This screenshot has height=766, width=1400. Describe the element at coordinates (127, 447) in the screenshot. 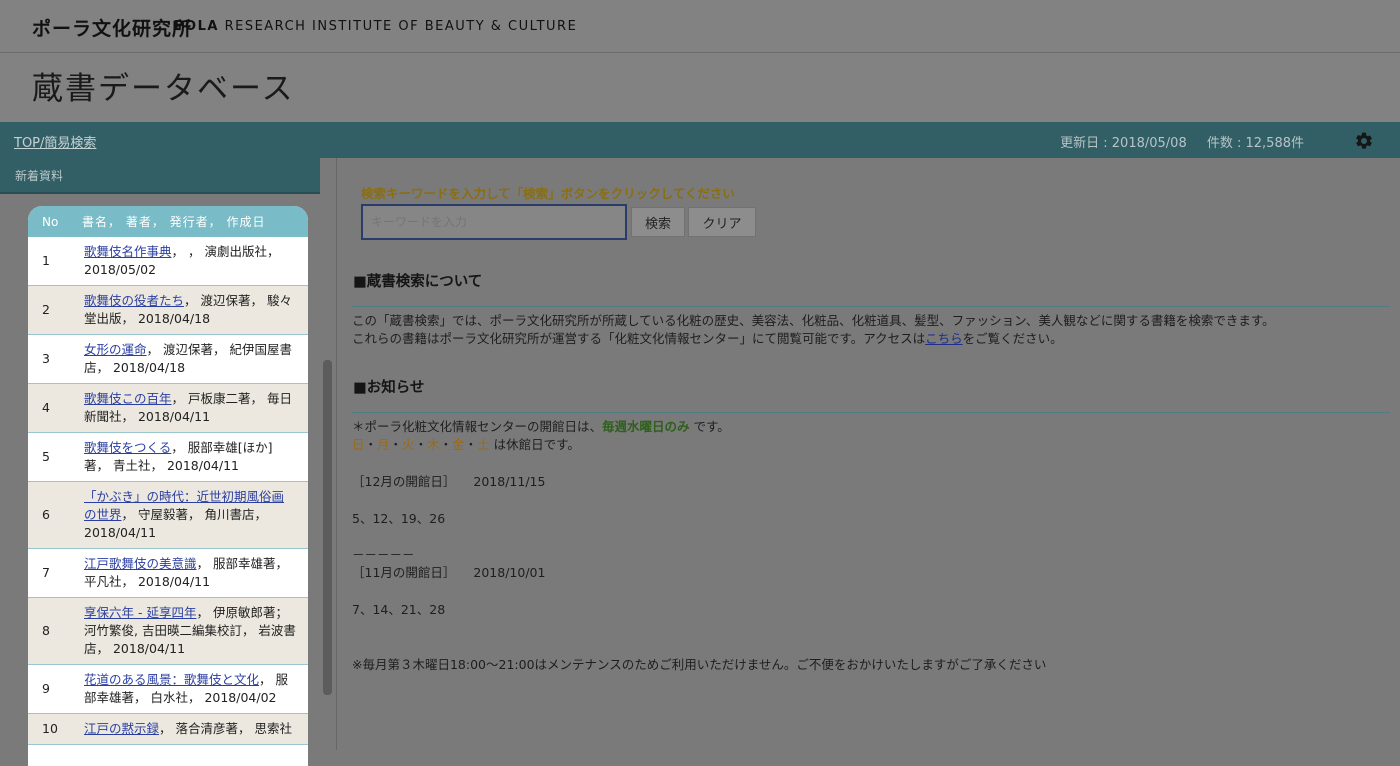

I see `book-title-link: 歌舞伎をつくる` at that location.